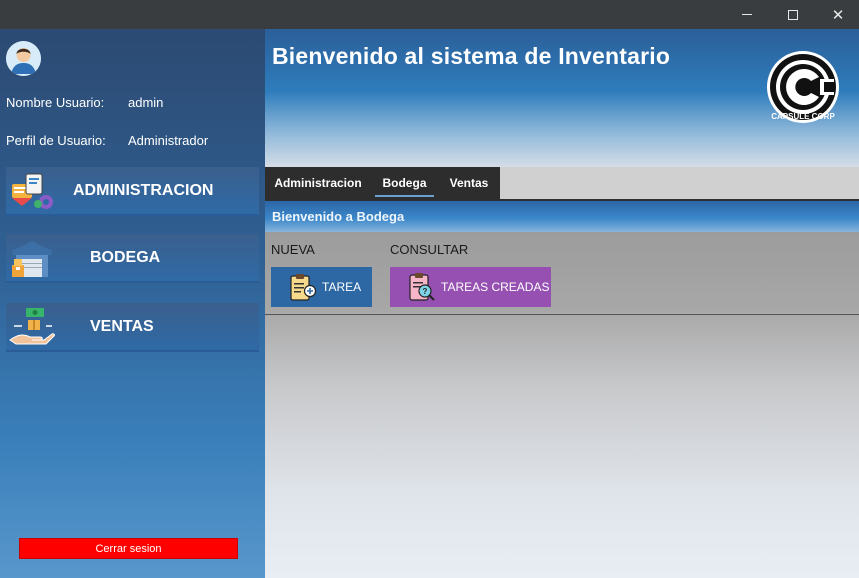  What do you see at coordinates (562, 183) in the screenshot?
I see `tab-strip: Administracion Bodega Ventas` at bounding box center [562, 183].